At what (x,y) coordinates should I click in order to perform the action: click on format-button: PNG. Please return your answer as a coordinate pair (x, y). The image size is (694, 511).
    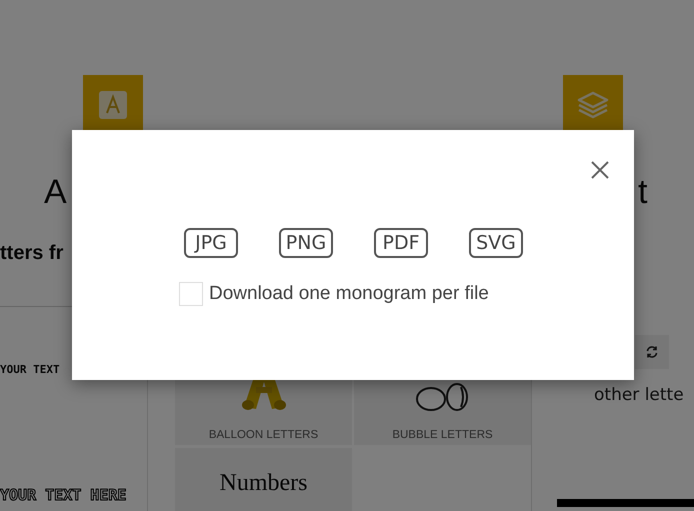
    Looking at the image, I should click on (306, 243).